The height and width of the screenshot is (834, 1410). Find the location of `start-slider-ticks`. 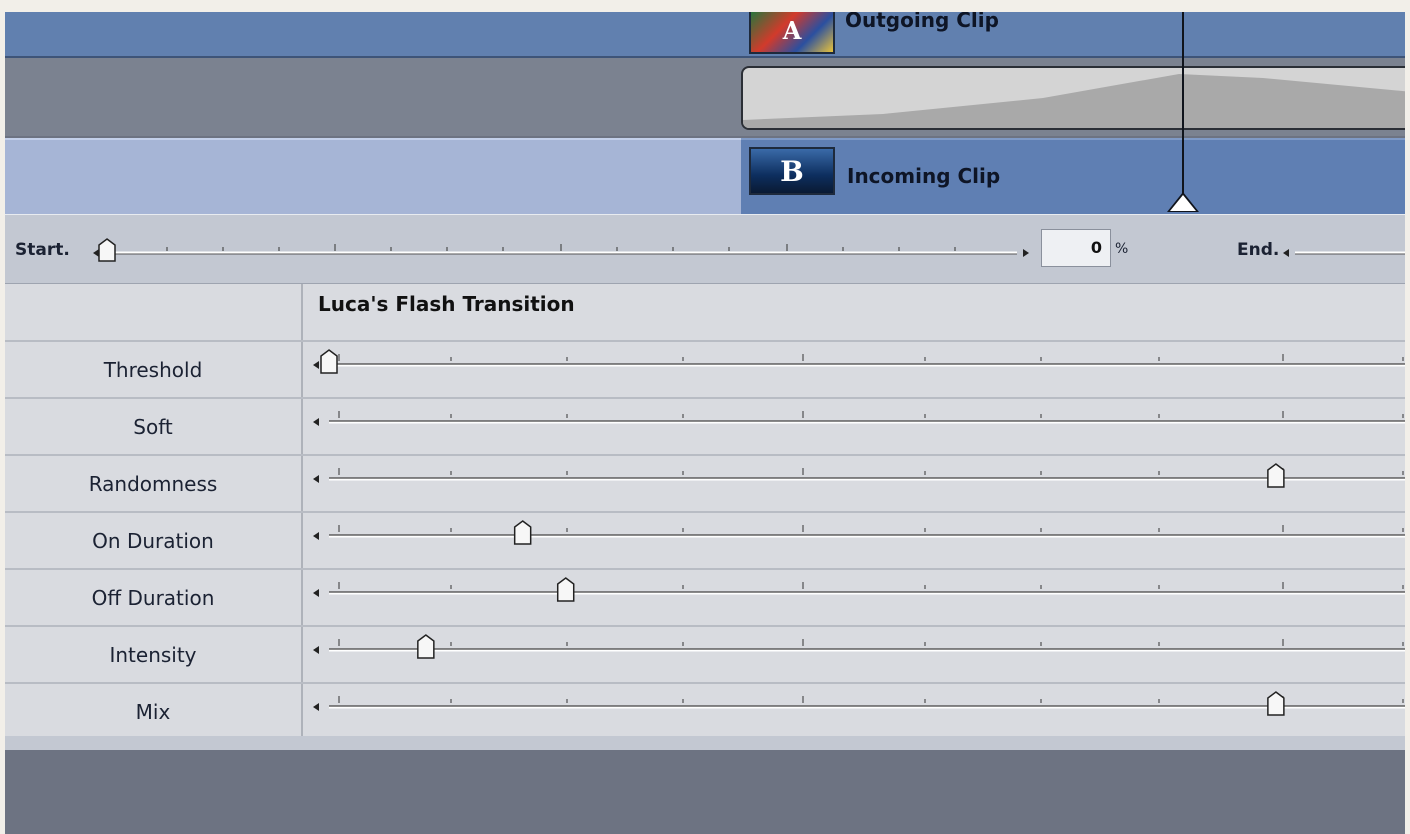

start-slider-ticks is located at coordinates (562, 249).